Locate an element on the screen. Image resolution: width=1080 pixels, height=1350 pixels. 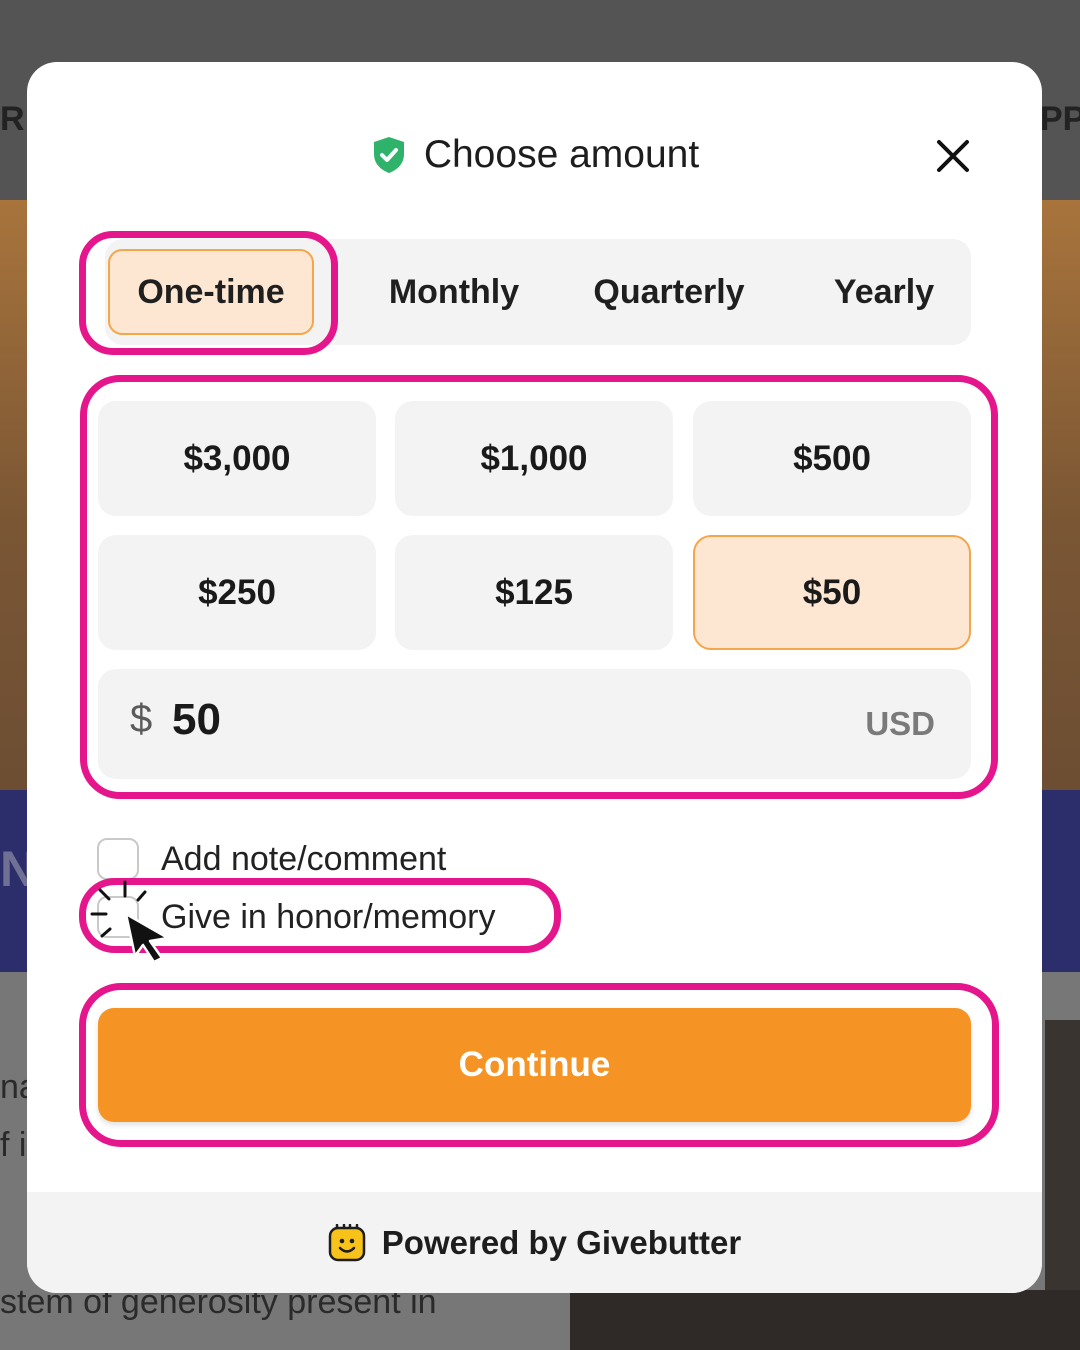
background-text-line: f i is located at coordinates (13, 1145).